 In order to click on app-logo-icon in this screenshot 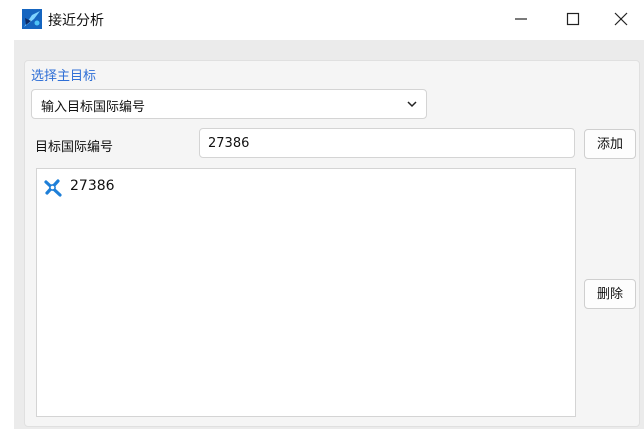, I will do `click(32, 19)`.